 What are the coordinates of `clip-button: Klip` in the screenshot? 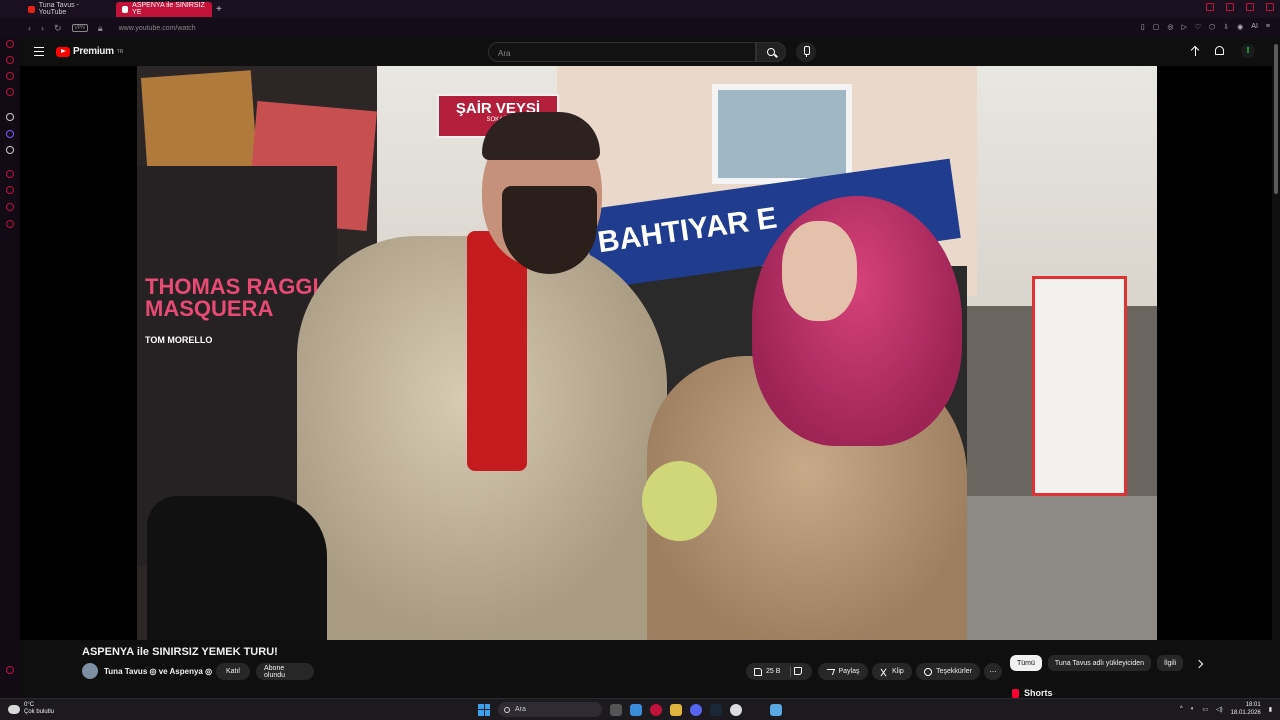 It's located at (892, 671).